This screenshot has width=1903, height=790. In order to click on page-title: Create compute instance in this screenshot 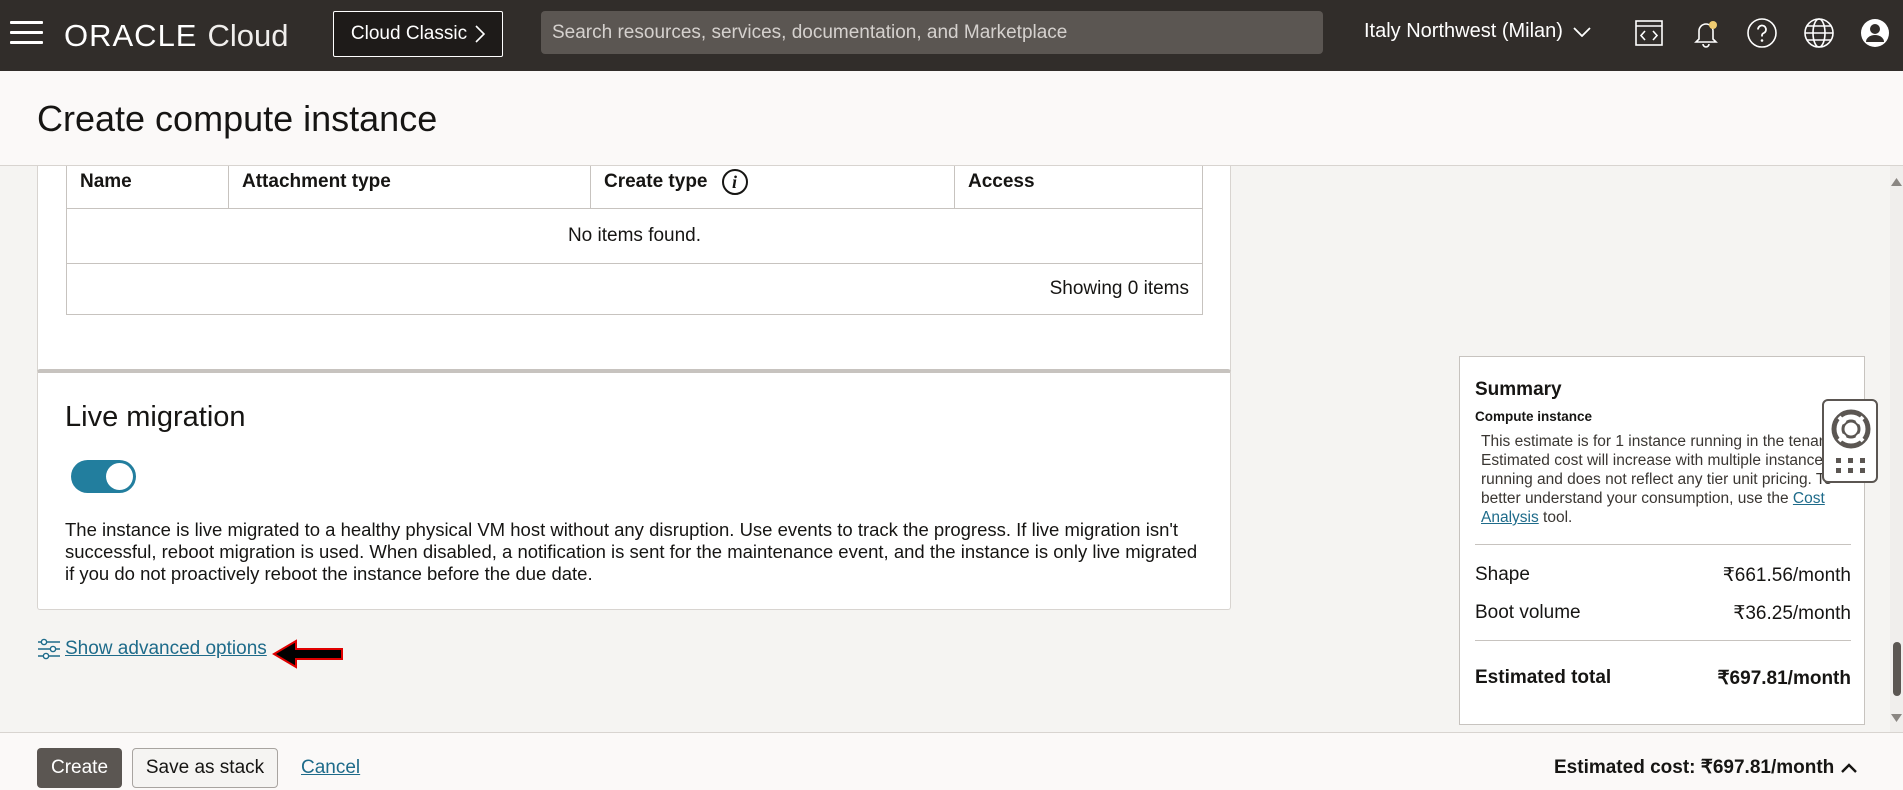, I will do `click(237, 118)`.